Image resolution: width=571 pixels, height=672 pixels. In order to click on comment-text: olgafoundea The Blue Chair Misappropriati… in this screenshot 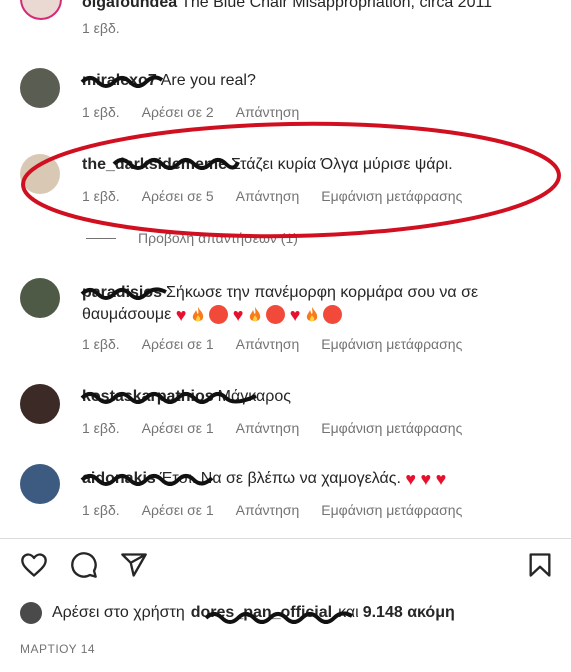, I will do `click(316, 7)`.